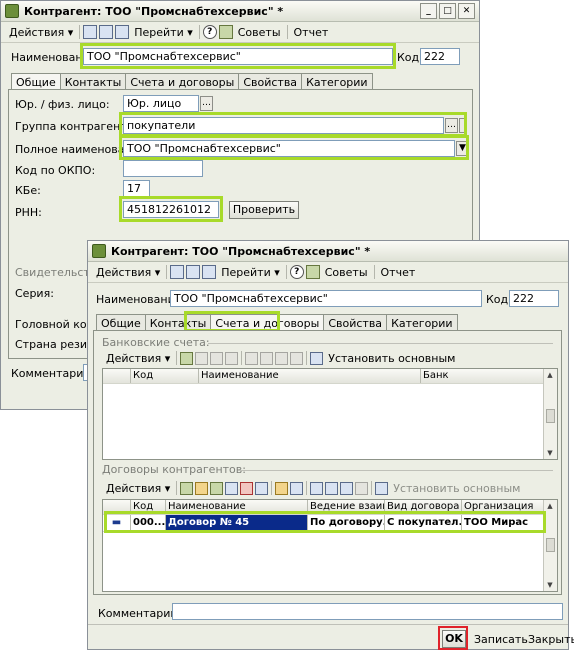 Image resolution: width=574 pixels, height=653 pixels. Describe the element at coordinates (503, 507) in the screenshot. I see `contracts-col-org: Организация` at that location.